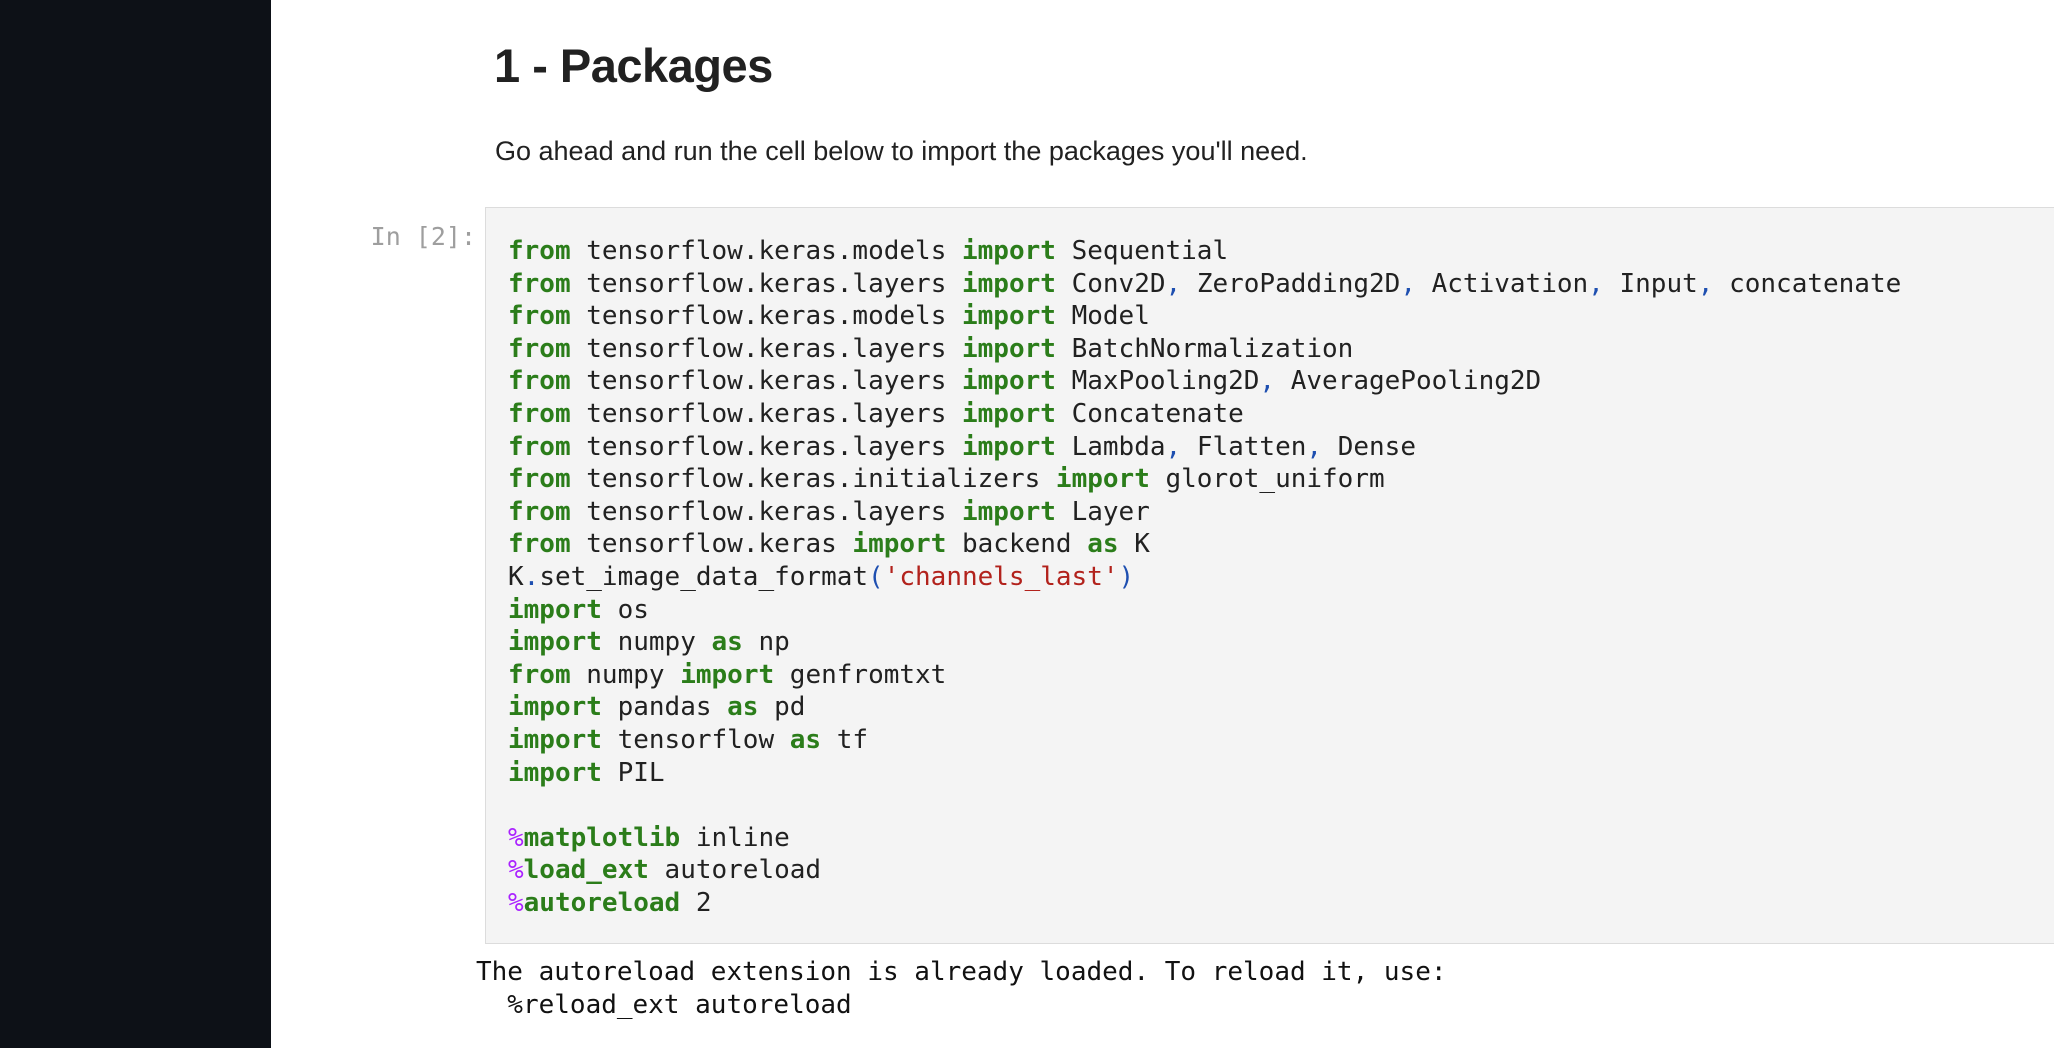 The image size is (2054, 1048). What do you see at coordinates (649, 837) in the screenshot?
I see `code-line: %matplotlib inline` at bounding box center [649, 837].